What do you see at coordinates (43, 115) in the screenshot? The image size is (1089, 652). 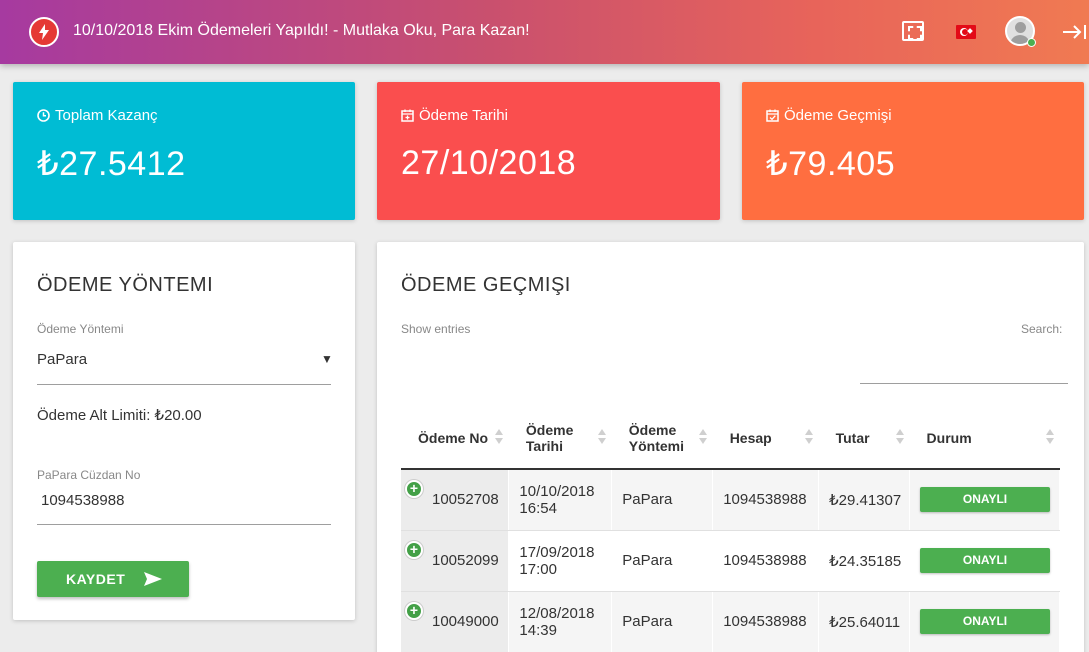 I see `clock-icon` at bounding box center [43, 115].